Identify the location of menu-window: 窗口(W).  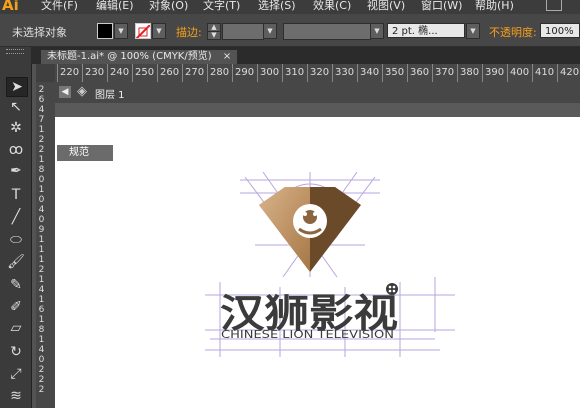
(441, 6).